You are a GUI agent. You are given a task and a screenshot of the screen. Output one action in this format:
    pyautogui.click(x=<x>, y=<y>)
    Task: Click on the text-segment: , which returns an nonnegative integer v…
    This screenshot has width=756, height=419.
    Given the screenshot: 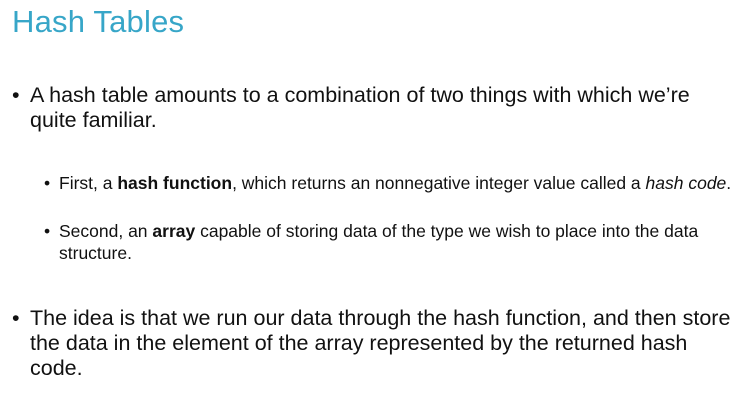 What is the action you would take?
    pyautogui.click(x=439, y=183)
    